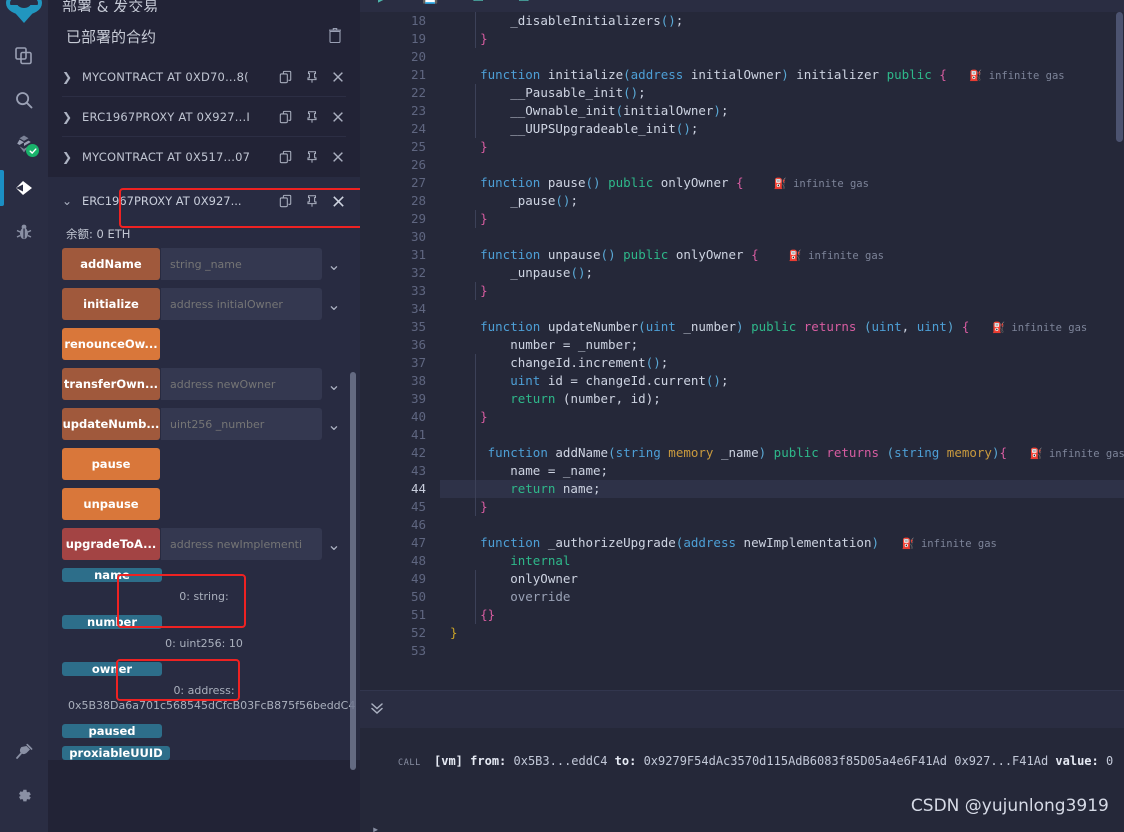  Describe the element at coordinates (377, 710) in the screenshot. I see `chevron-double-down-icon` at that location.